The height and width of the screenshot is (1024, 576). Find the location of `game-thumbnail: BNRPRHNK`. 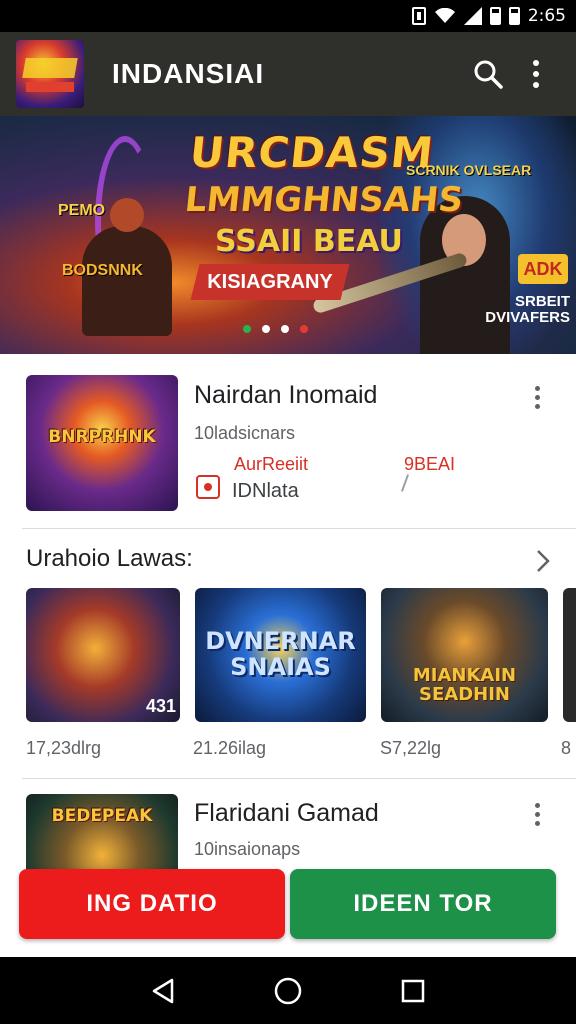

game-thumbnail: BNRPRHNK is located at coordinates (102, 443).